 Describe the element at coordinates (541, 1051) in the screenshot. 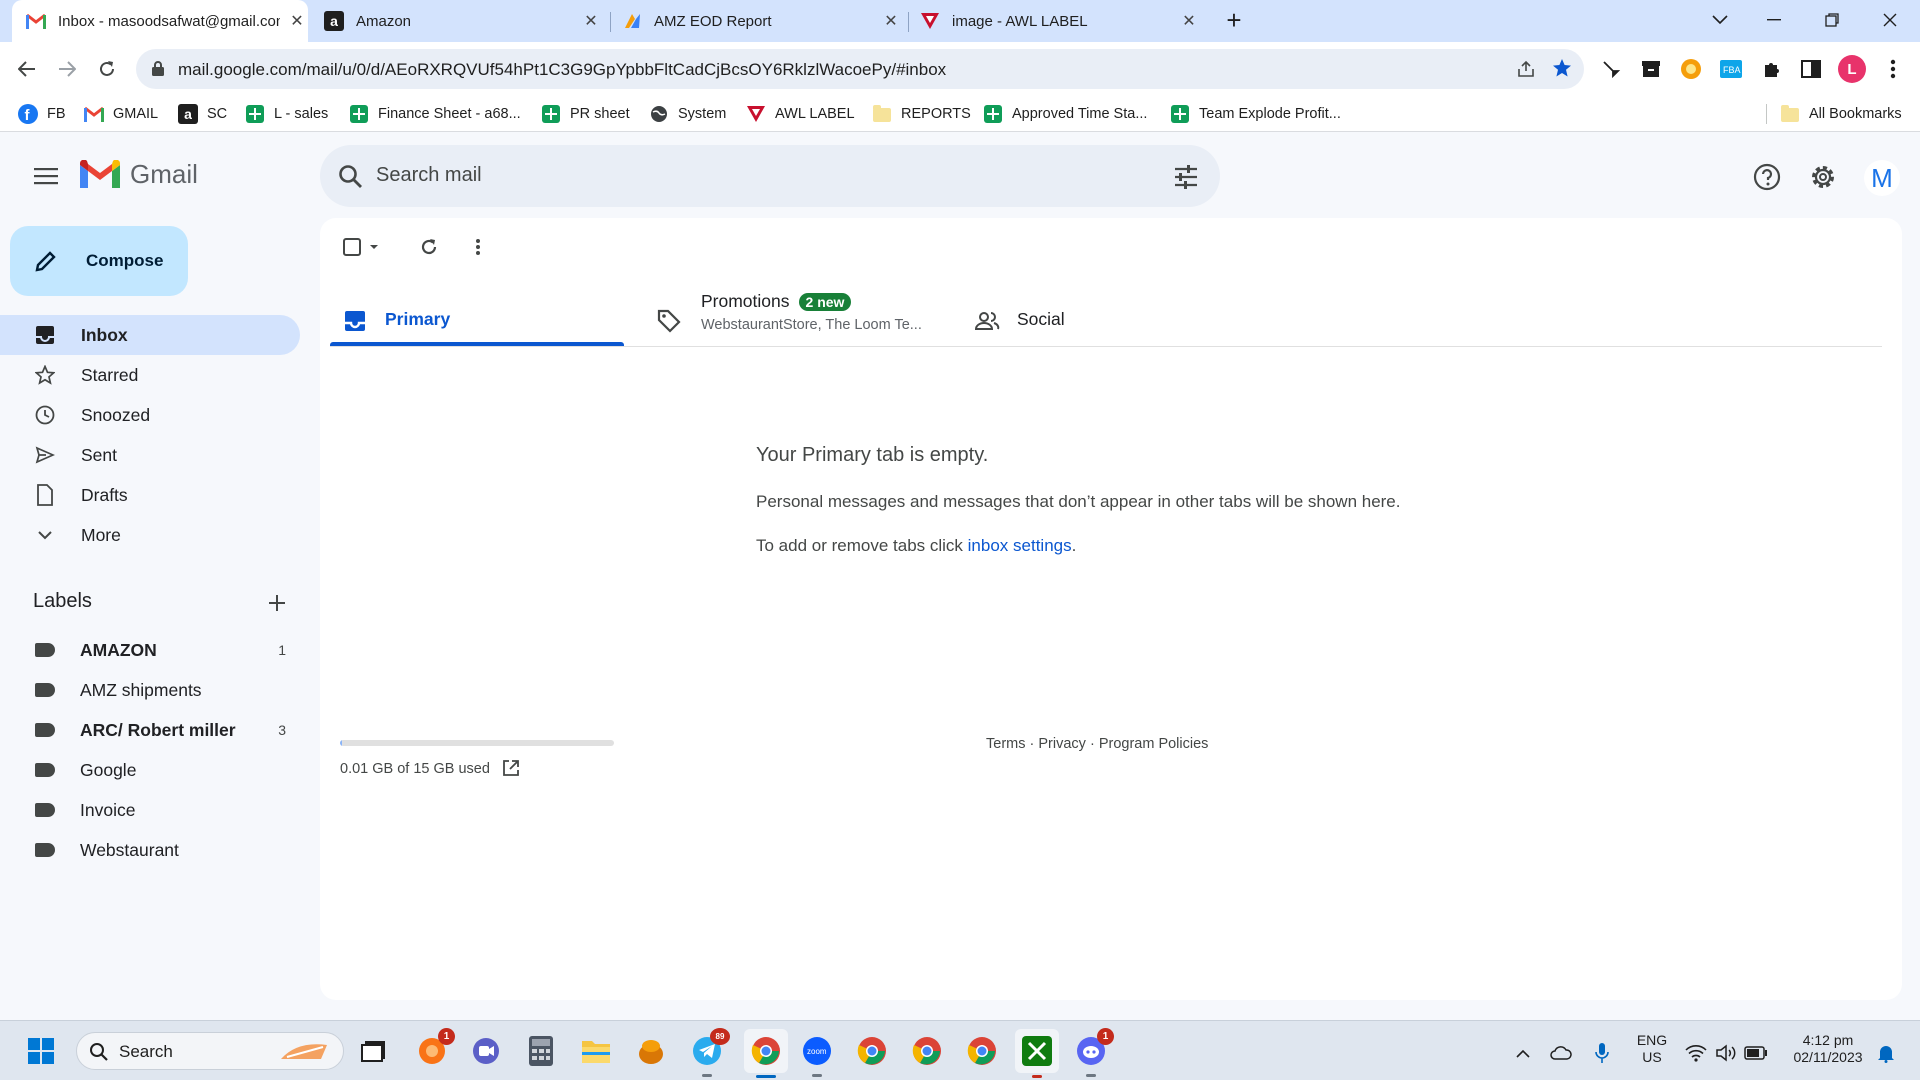

I see `calculator-icon` at that location.